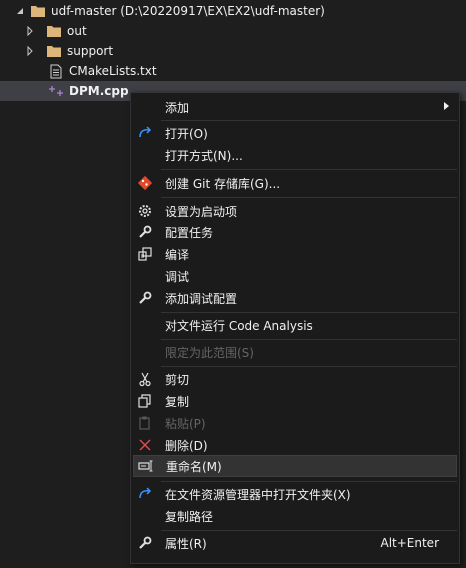 This screenshot has width=466, height=568. What do you see at coordinates (145, 379) in the screenshot?
I see `scissors-icon` at bounding box center [145, 379].